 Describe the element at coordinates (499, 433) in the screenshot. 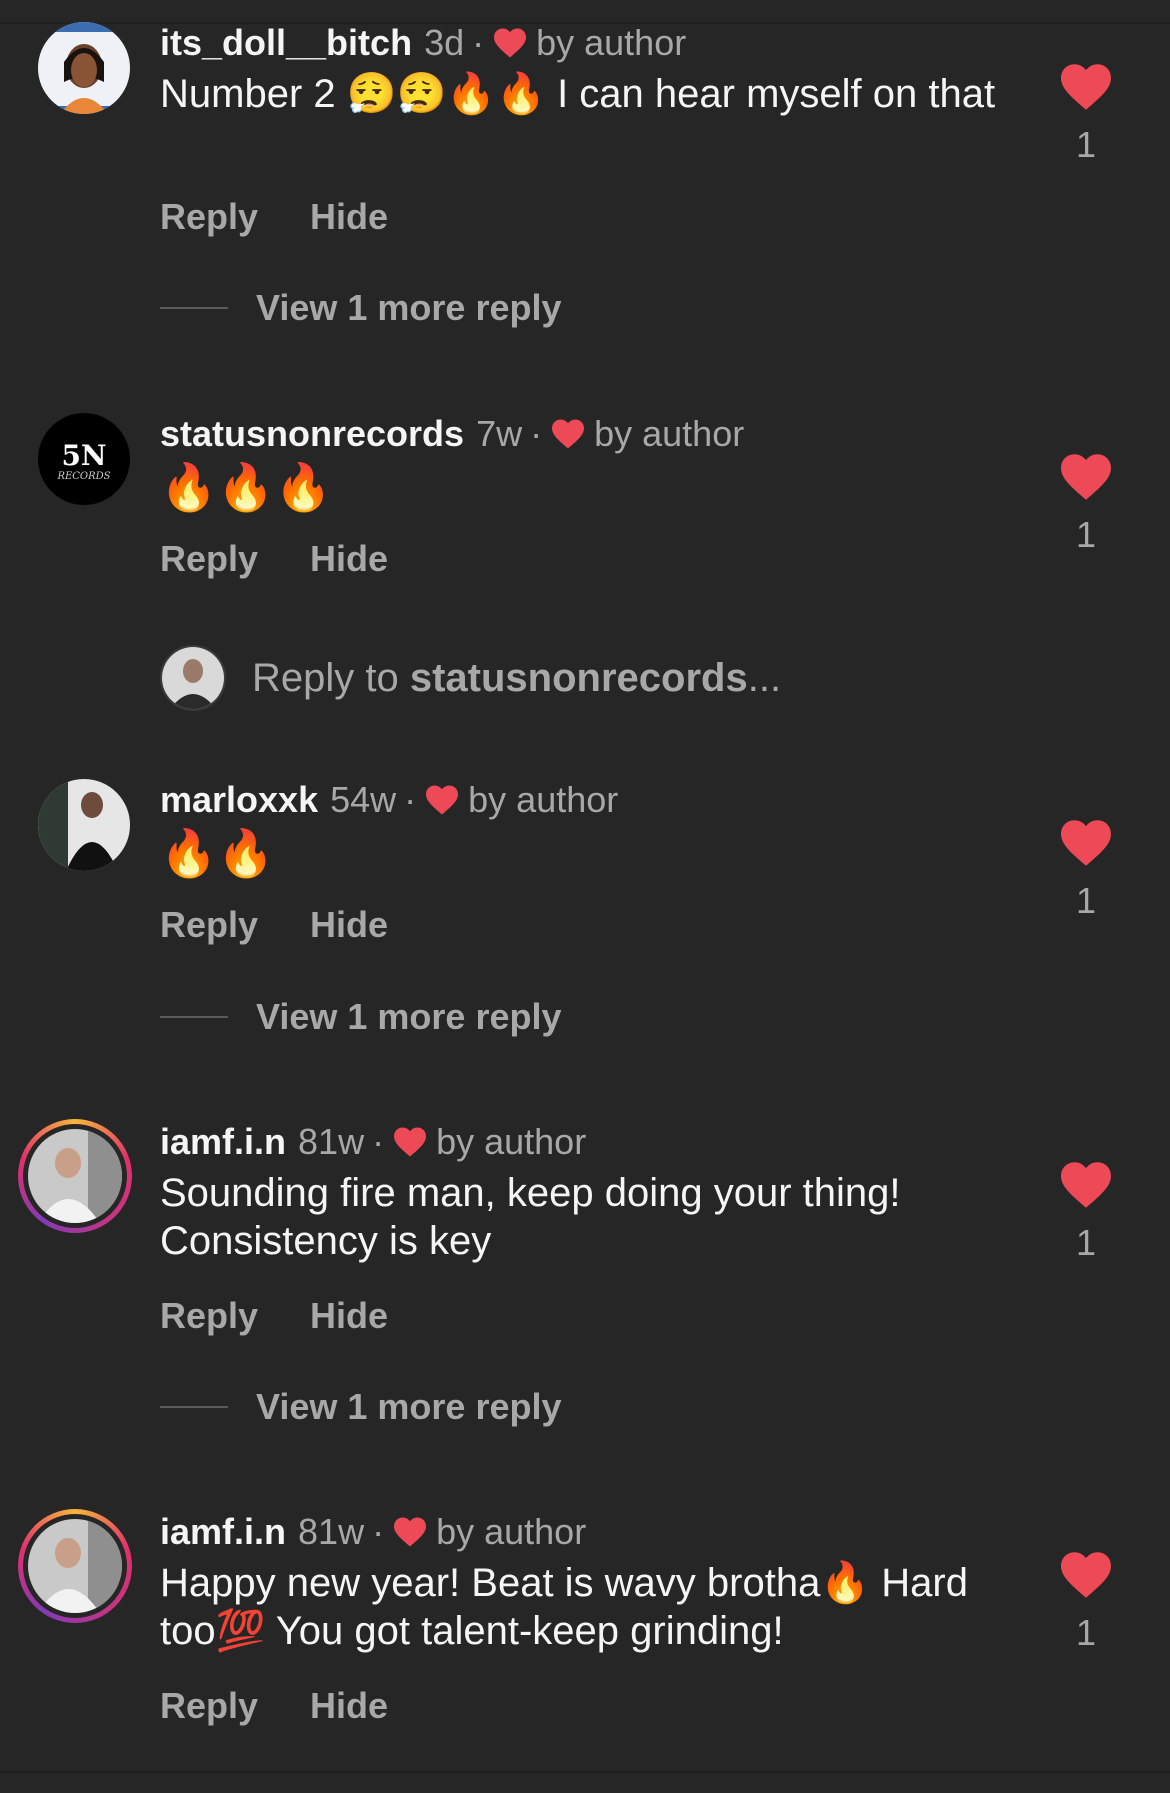

I see `comment-time: 7w` at that location.